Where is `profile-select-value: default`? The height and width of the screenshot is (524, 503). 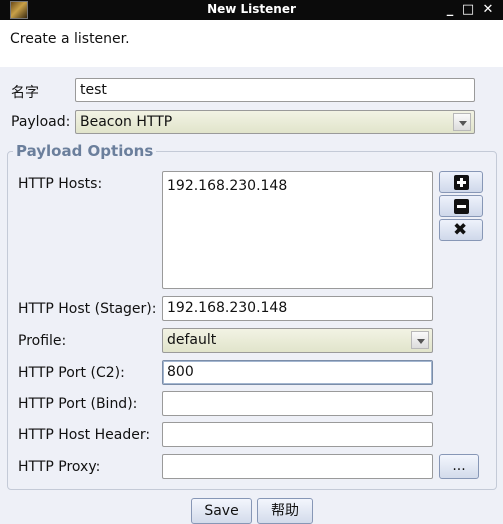 profile-select-value: default is located at coordinates (192, 340).